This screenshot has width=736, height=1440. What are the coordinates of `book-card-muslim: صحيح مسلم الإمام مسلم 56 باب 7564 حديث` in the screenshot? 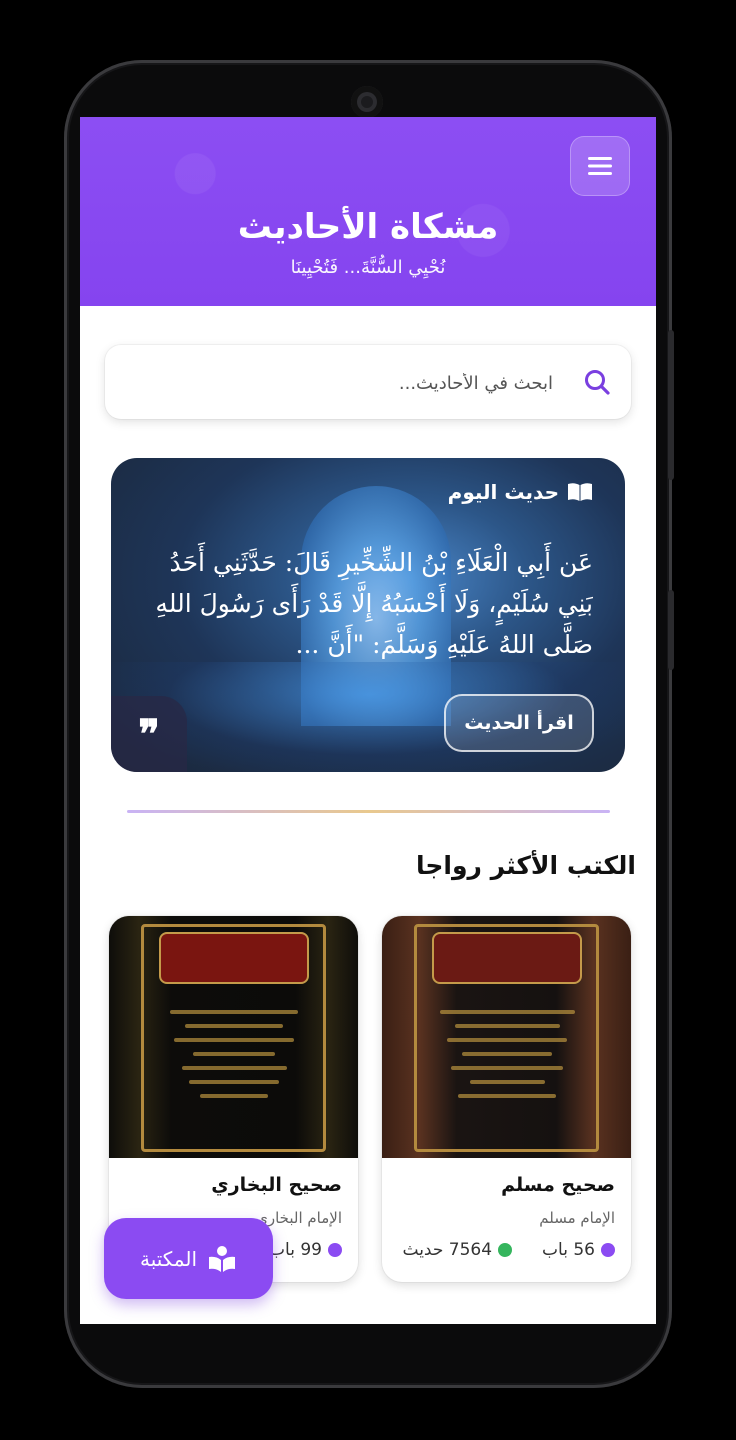 It's located at (506, 1099).